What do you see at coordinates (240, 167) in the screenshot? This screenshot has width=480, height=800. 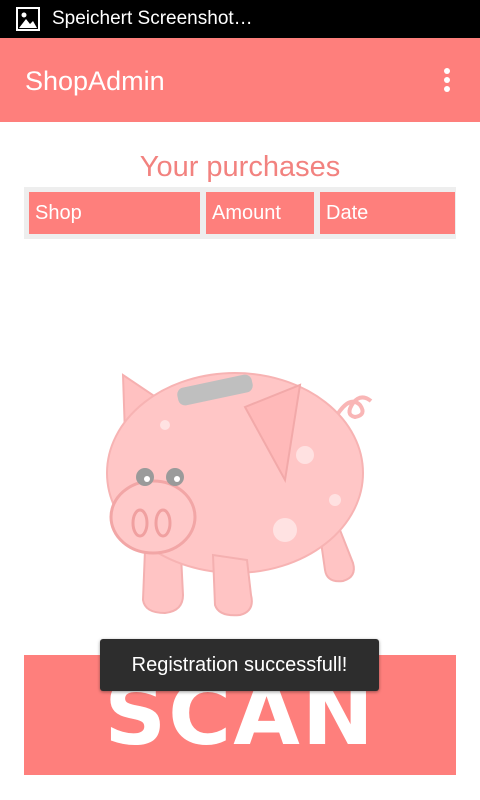 I see `page-title: Your purchases` at bounding box center [240, 167].